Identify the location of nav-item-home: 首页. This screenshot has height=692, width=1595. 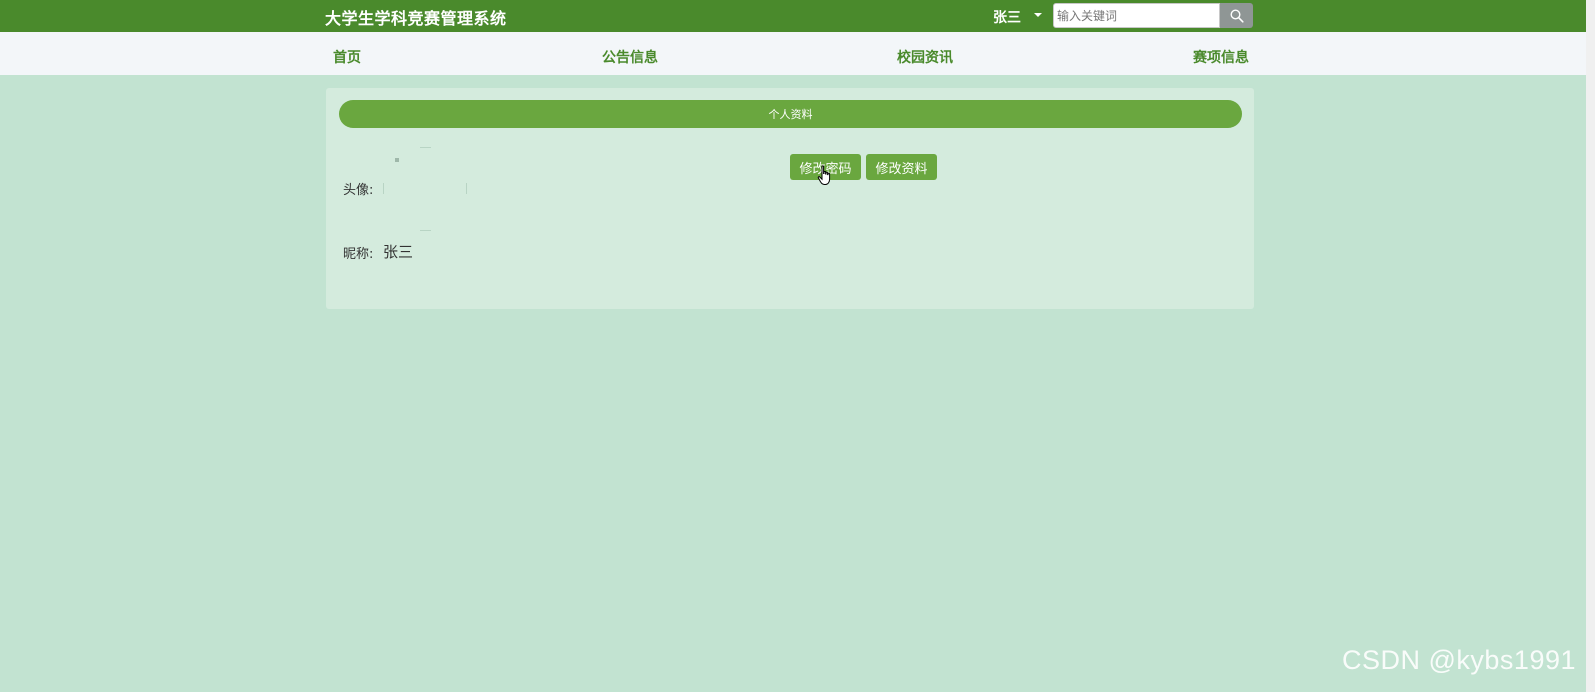
(347, 57).